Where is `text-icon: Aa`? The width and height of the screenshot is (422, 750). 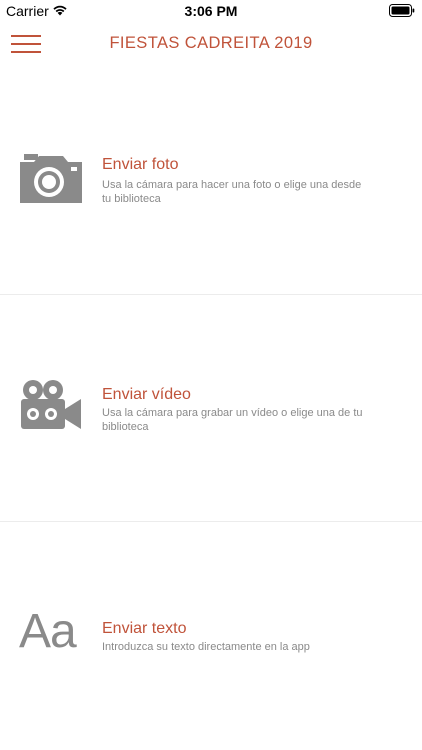 text-icon: Aa is located at coordinates (48, 631).